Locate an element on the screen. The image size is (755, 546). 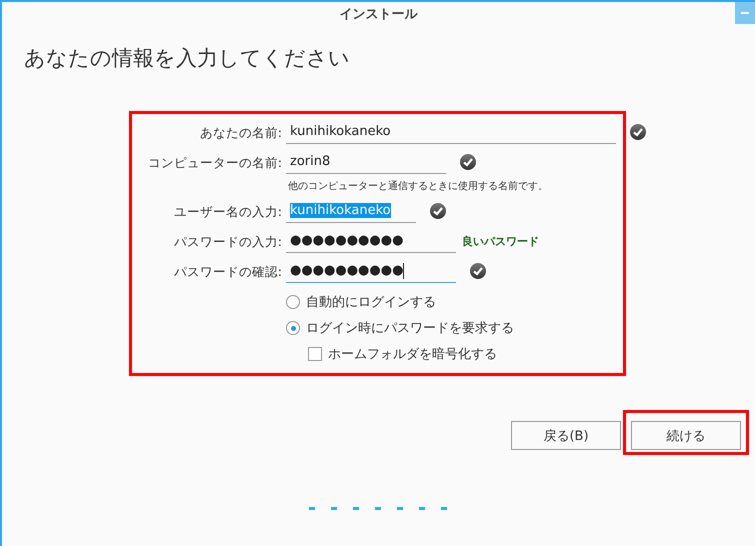
hint-text: 他のコンピューターと通信するときに使用する名前です。 is located at coordinates (418, 186).